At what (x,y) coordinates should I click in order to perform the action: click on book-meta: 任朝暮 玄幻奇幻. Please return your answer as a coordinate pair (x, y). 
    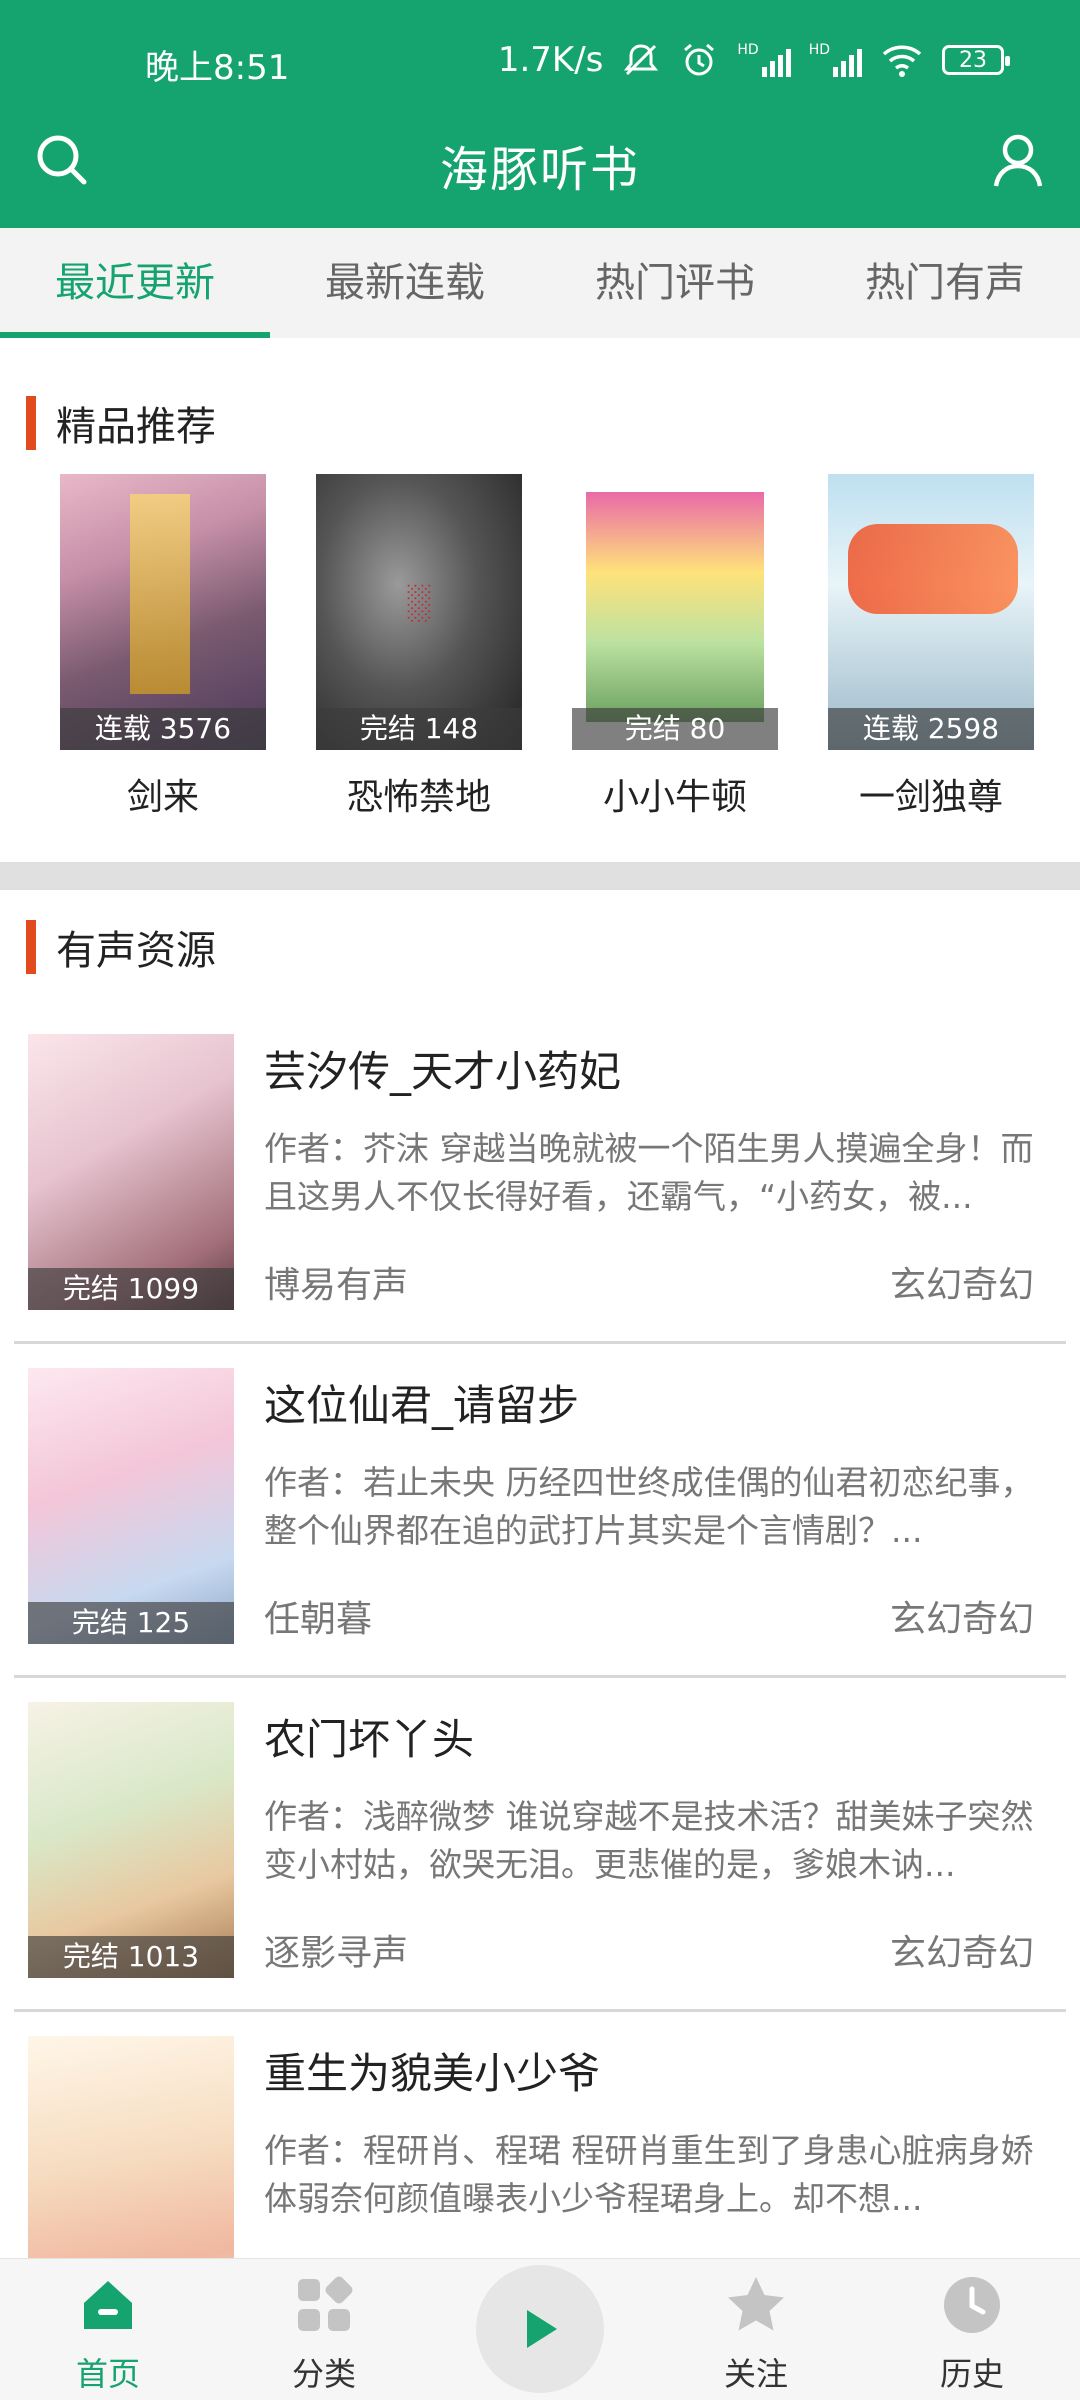
    Looking at the image, I should click on (658, 1616).